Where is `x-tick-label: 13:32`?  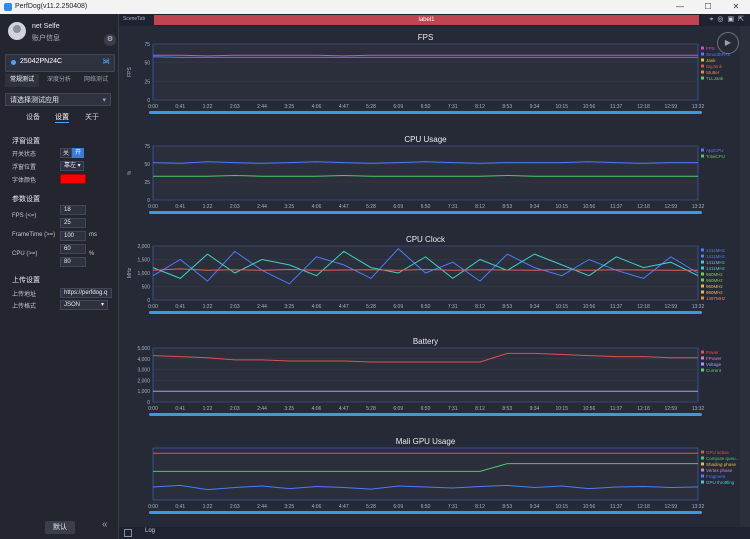 x-tick-label: 13:32 is located at coordinates (698, 409).